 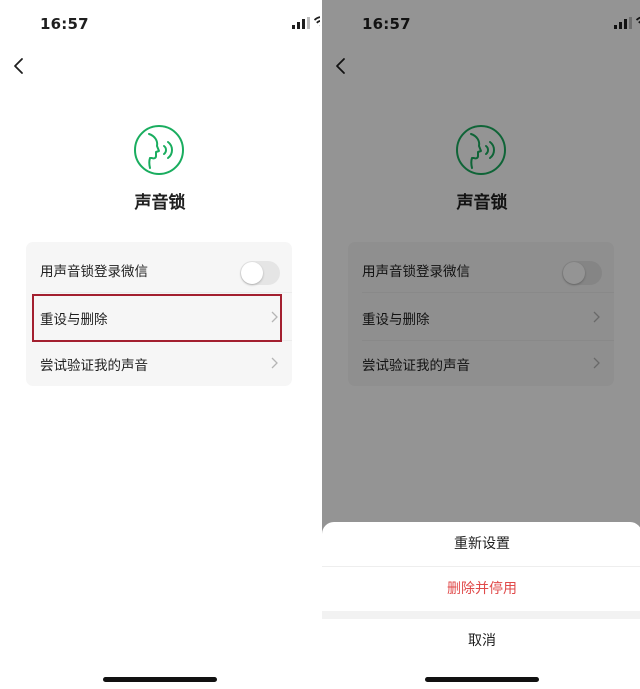 I want to click on highlight-box, so click(x=157, y=318).